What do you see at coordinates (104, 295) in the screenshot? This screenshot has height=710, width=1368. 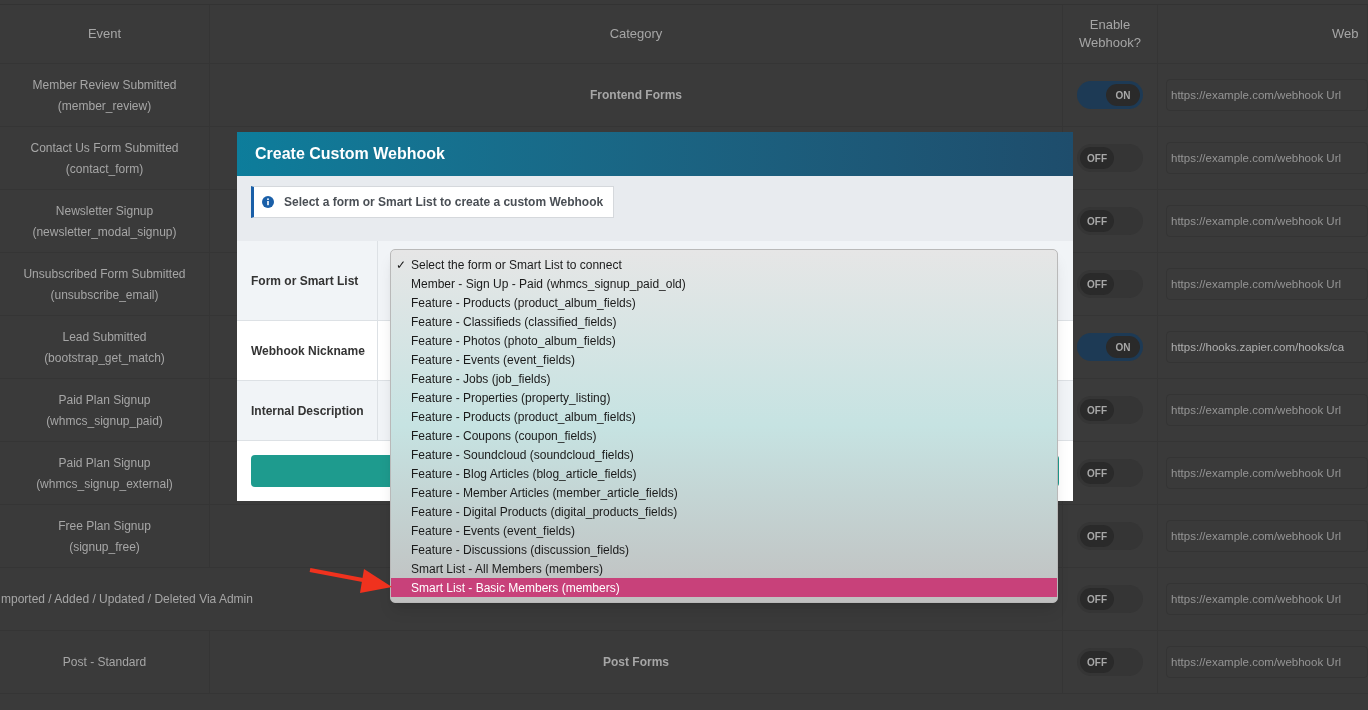 I see `event-code: (unsubscribe_email)` at bounding box center [104, 295].